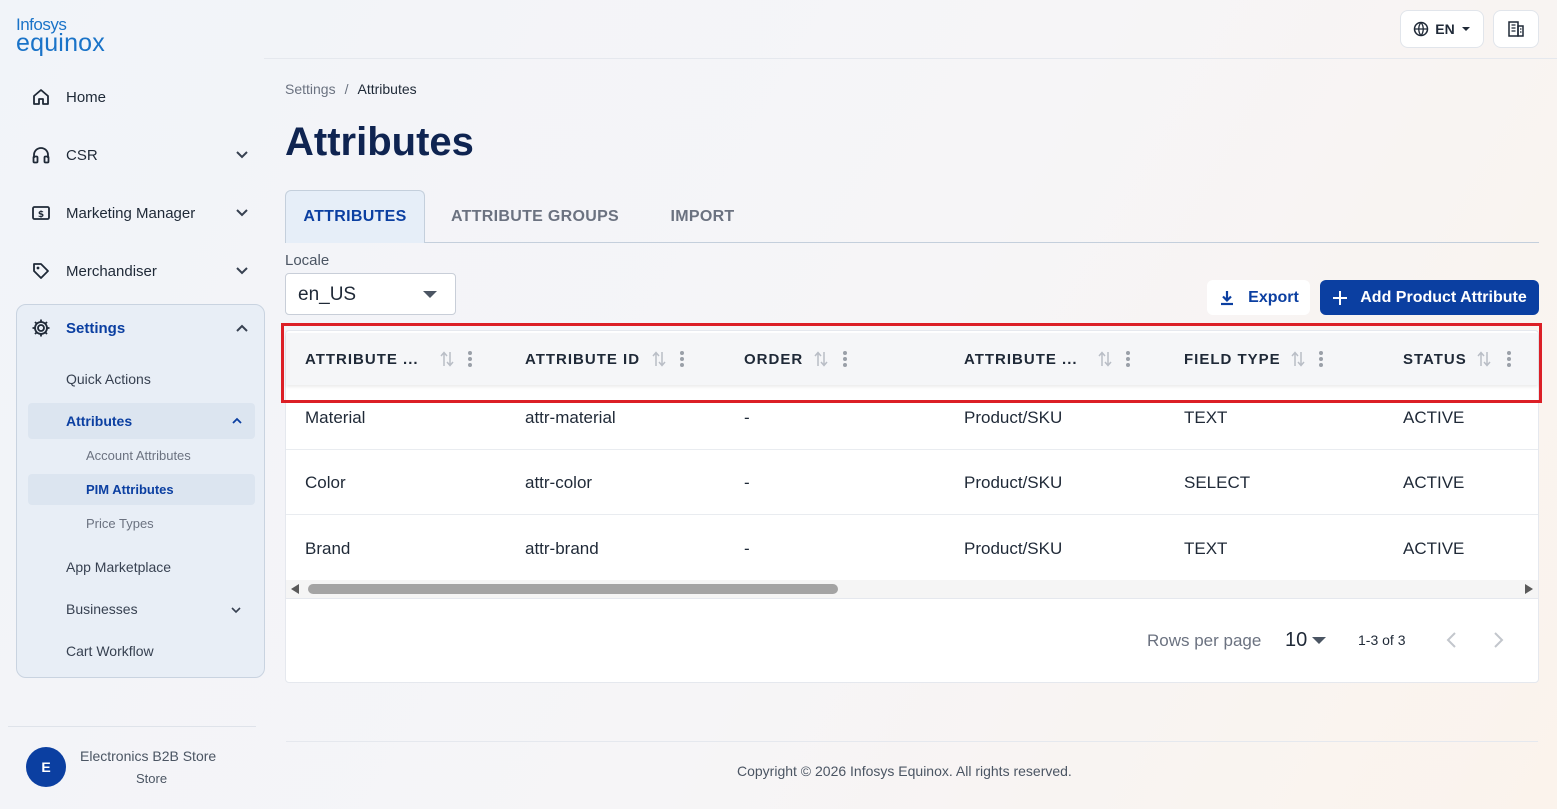 The image size is (1557, 809). What do you see at coordinates (702, 216) in the screenshot?
I see `tab-import: IMPORT` at bounding box center [702, 216].